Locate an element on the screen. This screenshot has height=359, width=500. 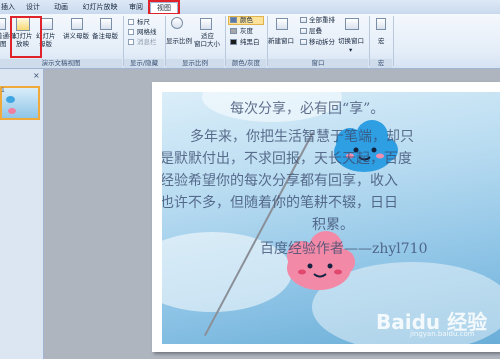
ruler-label: 标尺 is located at coordinates (143, 22).